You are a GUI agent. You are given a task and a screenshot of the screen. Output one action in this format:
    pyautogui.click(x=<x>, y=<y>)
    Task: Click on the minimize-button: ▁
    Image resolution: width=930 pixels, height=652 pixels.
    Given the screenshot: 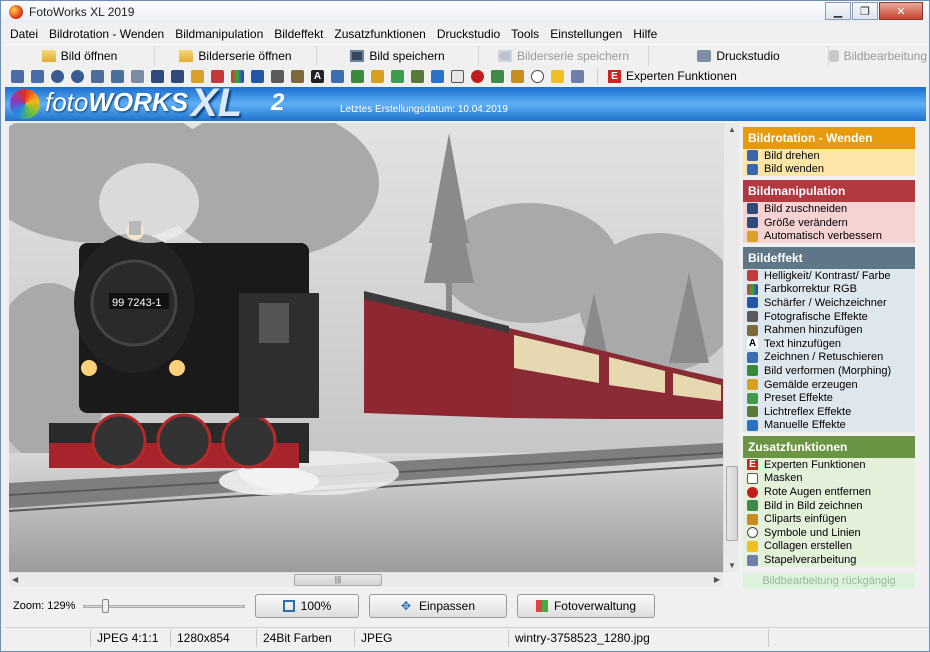 What is the action you would take?
    pyautogui.click(x=838, y=11)
    